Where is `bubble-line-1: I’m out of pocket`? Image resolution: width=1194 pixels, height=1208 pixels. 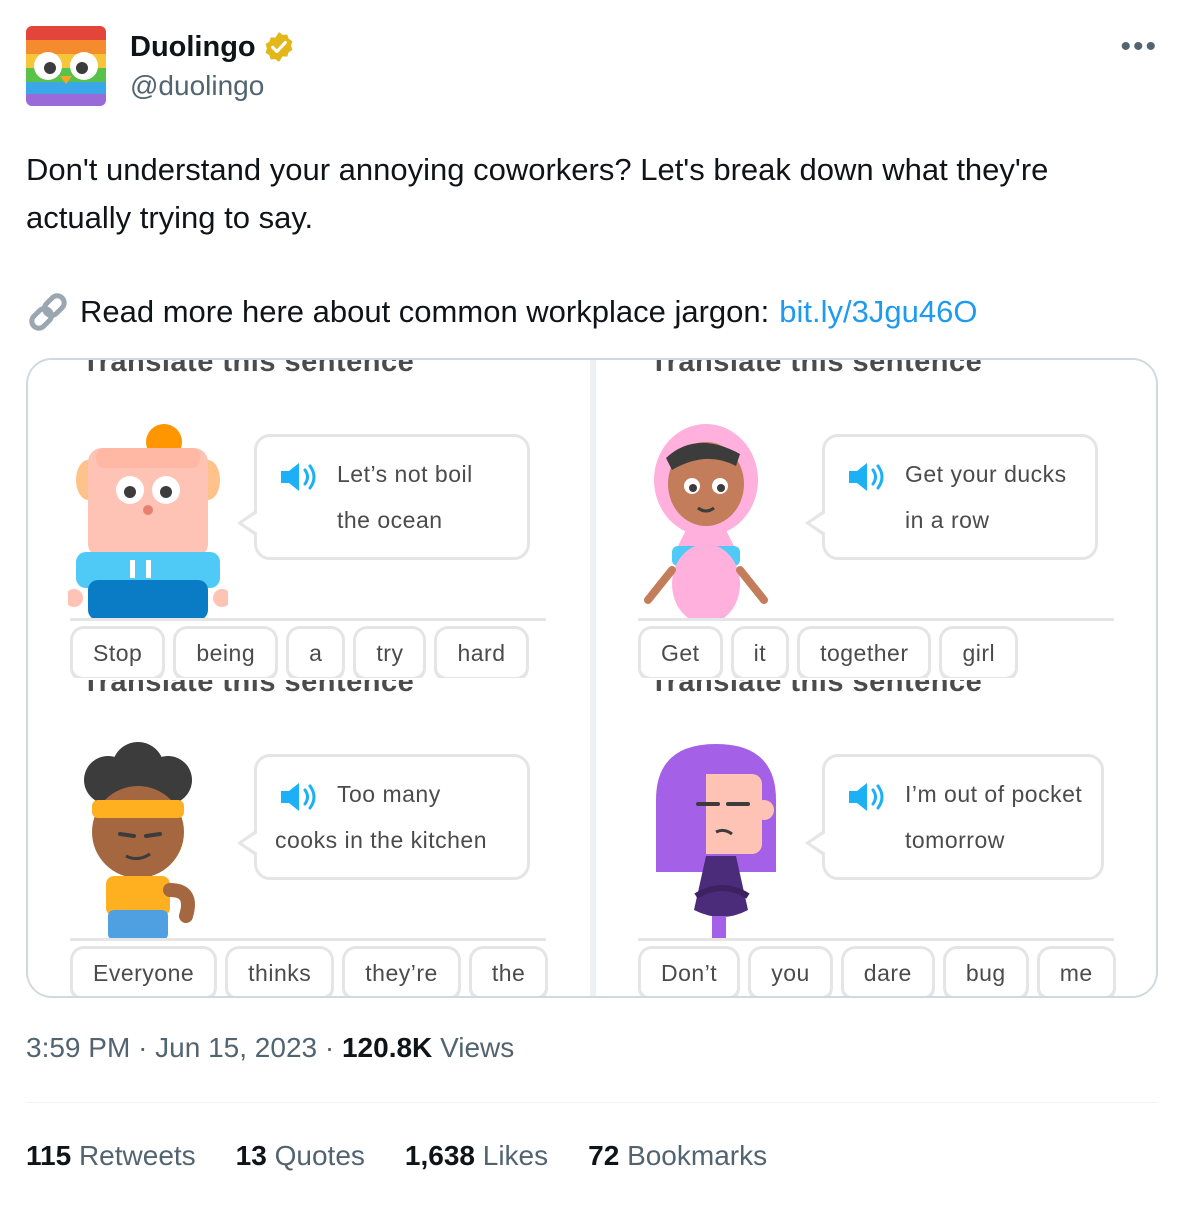
bubble-line-1: I’m out of pocket is located at coordinates (994, 794).